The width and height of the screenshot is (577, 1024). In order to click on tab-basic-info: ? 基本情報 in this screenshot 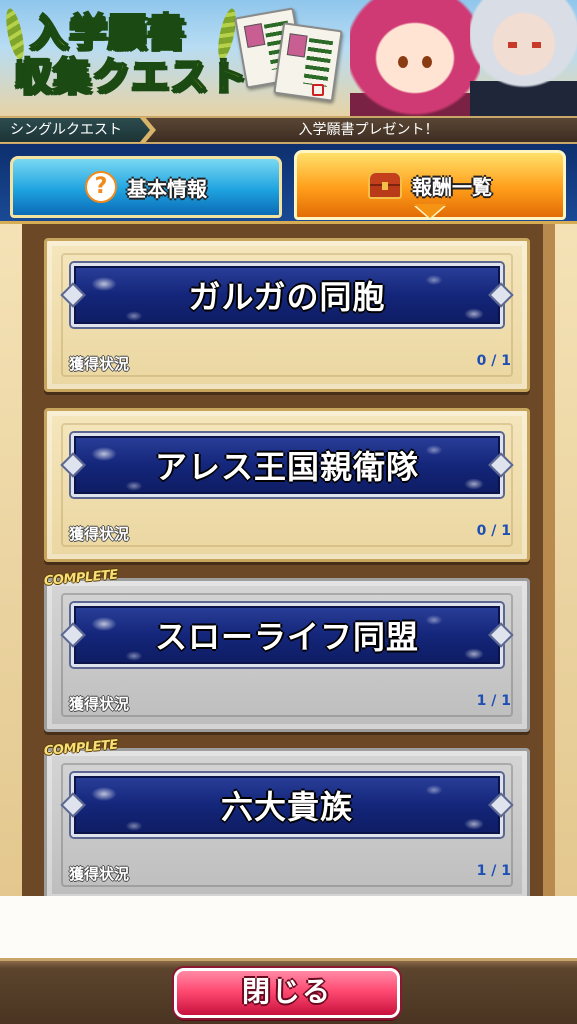, I will do `click(146, 187)`.